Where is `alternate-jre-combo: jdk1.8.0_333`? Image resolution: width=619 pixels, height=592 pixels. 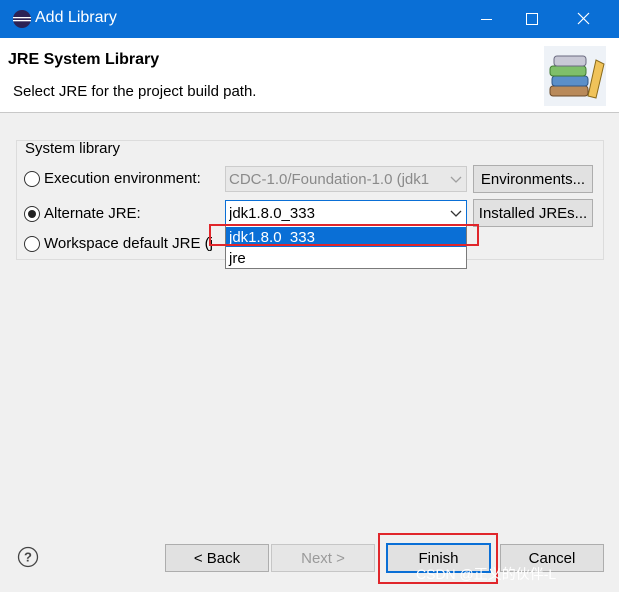 alternate-jre-combo: jdk1.8.0_333 is located at coordinates (346, 213).